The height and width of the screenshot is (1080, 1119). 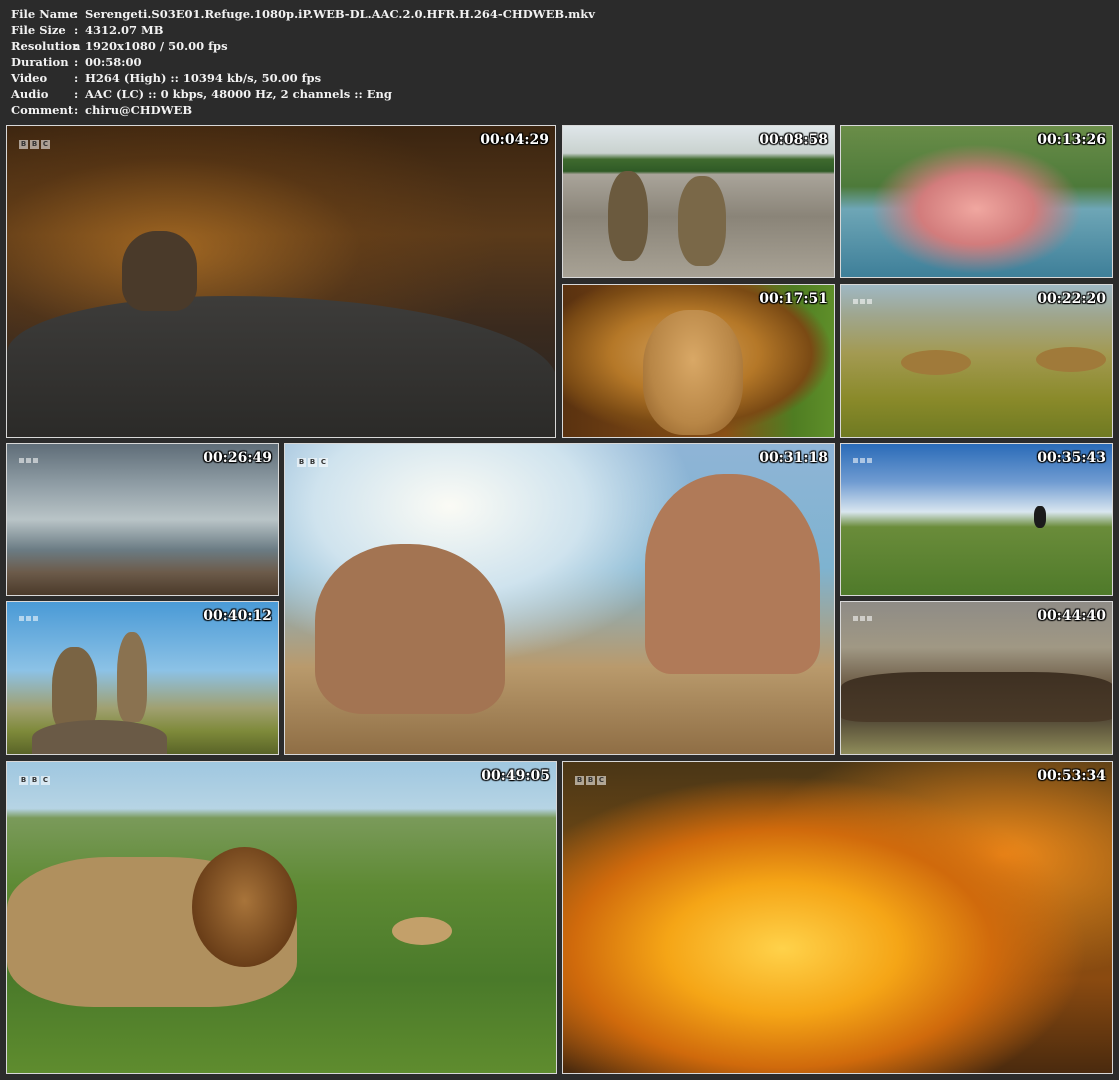 I want to click on owl-right, so click(x=702, y=221).